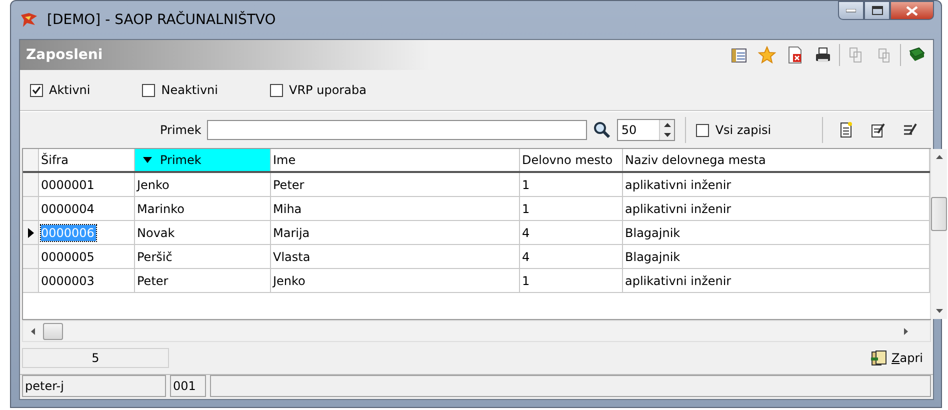  I want to click on scroll-up-icon, so click(939, 157).